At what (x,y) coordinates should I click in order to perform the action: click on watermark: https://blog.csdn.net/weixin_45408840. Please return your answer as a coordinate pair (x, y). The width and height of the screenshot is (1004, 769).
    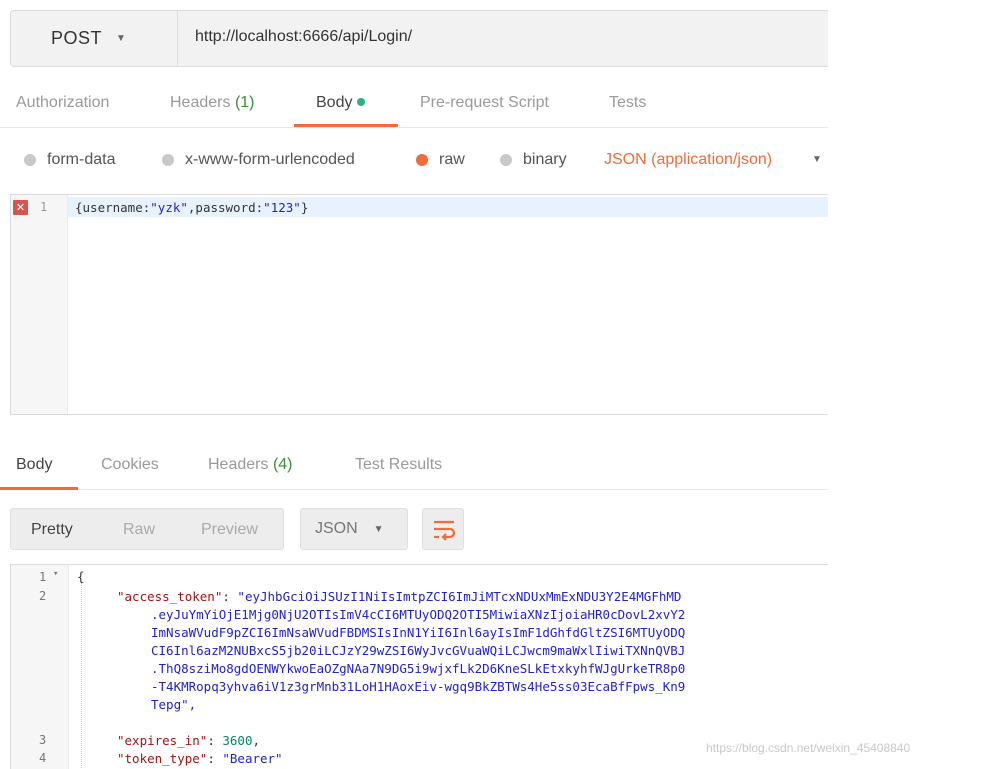
    Looking at the image, I should click on (808, 748).